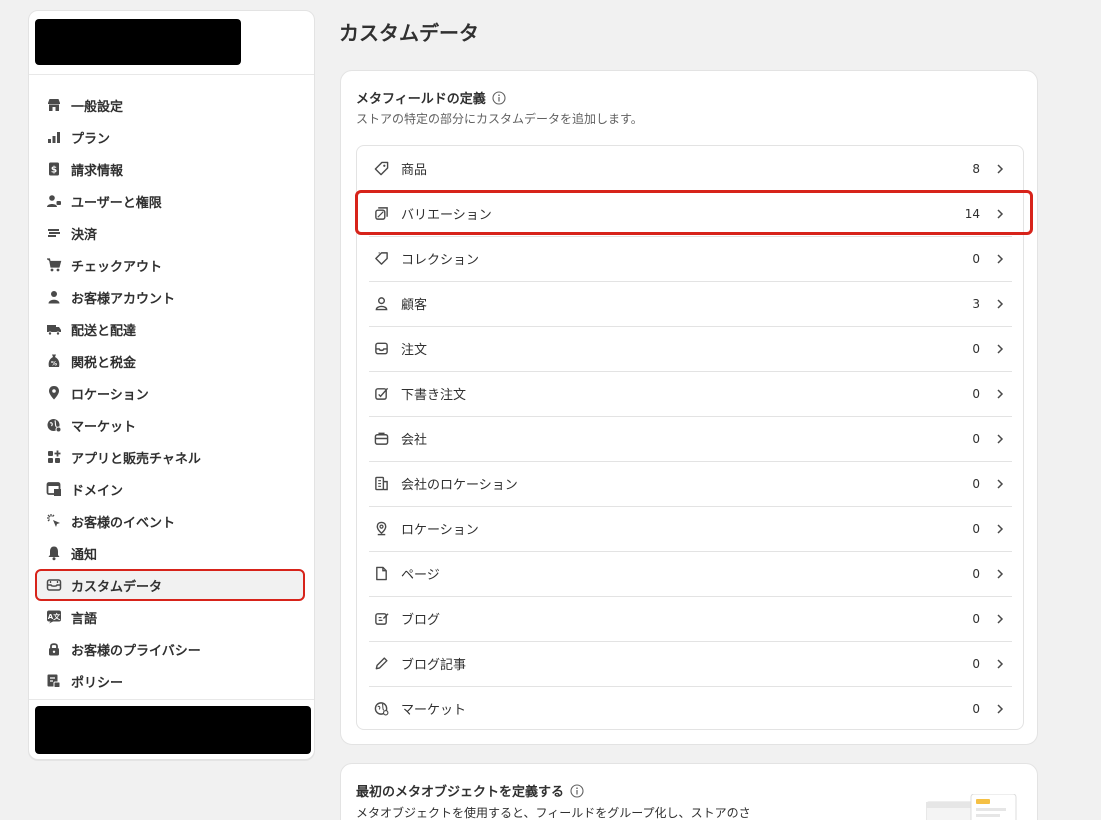 The width and height of the screenshot is (1101, 820). I want to click on account-info-redacted, so click(173, 730).